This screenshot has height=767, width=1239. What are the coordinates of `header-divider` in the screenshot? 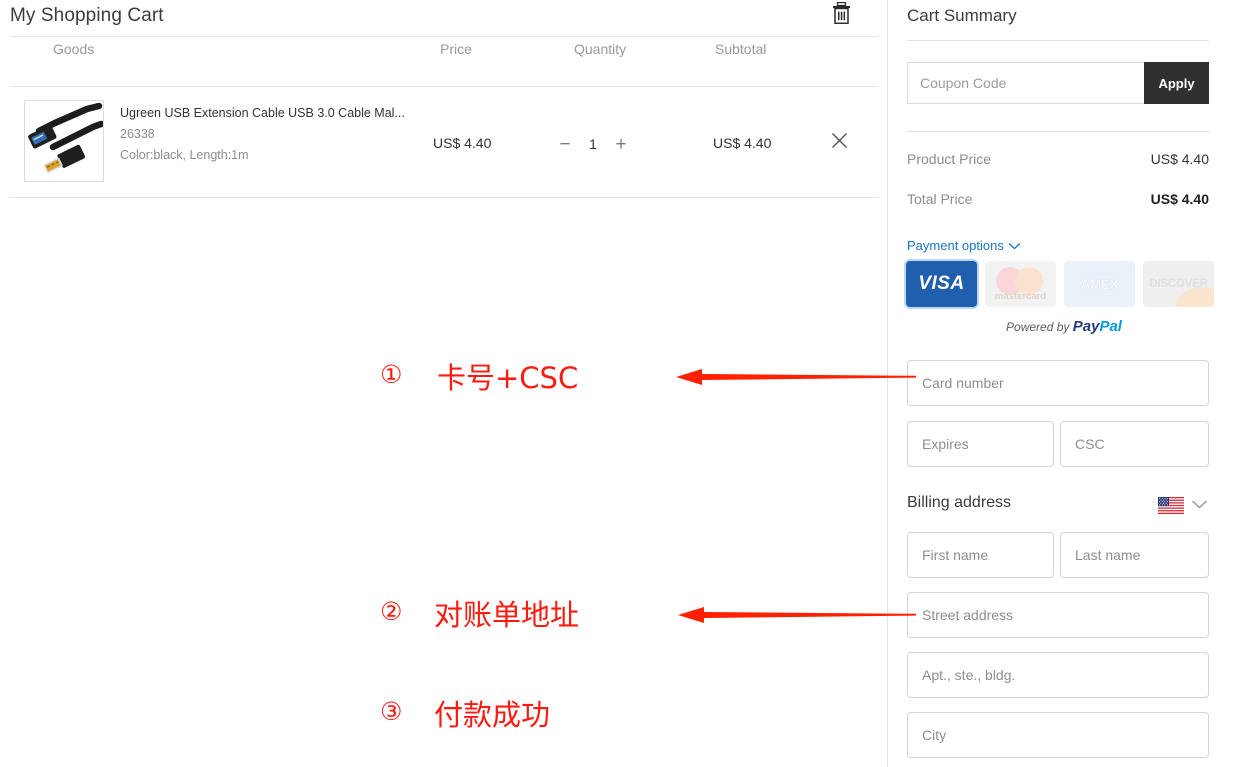 It's located at (444, 36).